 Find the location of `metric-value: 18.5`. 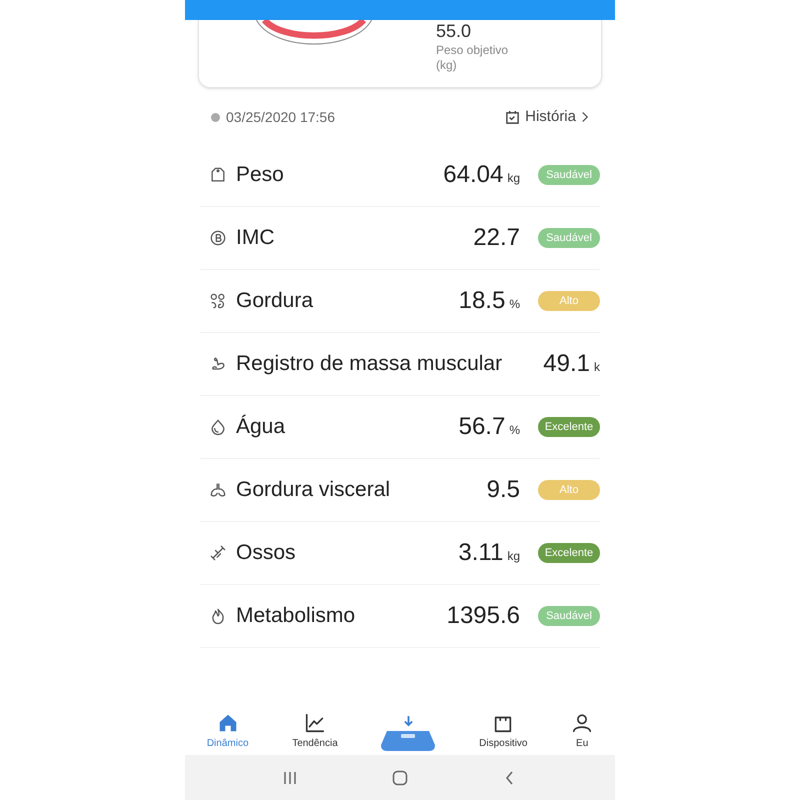

metric-value: 18.5 is located at coordinates (482, 301).